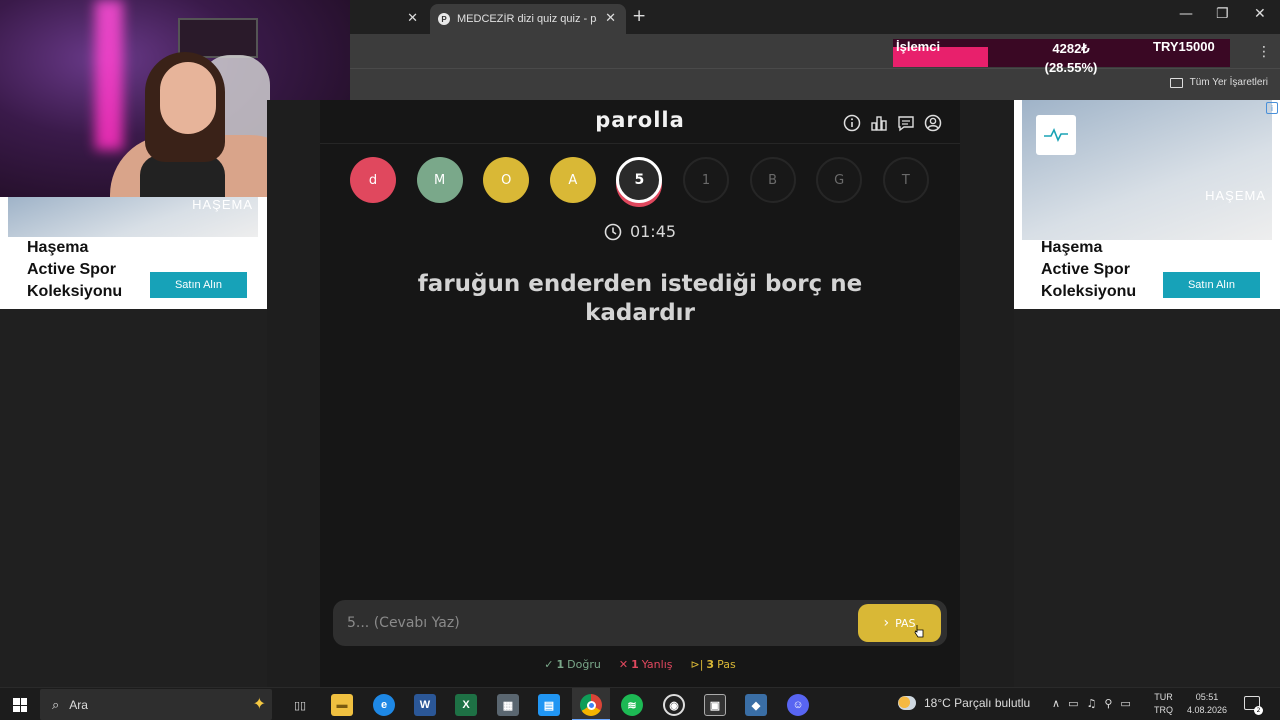  Describe the element at coordinates (756, 705) in the screenshot. I see `app-icon: ◆` at that location.